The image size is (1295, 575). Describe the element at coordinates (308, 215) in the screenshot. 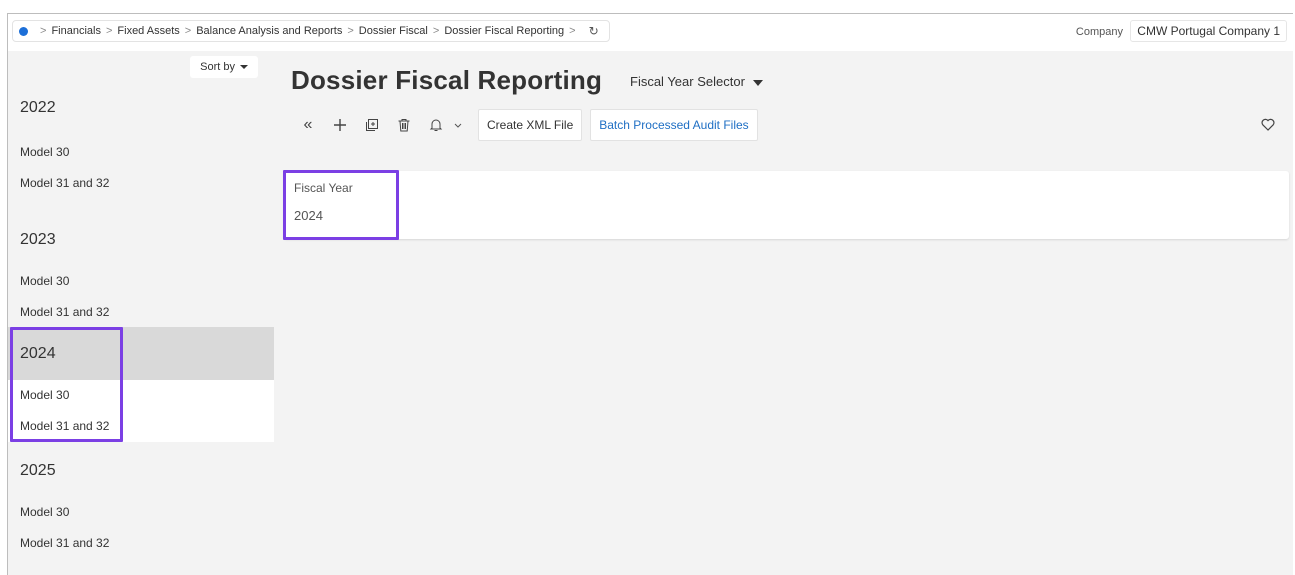

I see `fiscal-year-value: 2024` at that location.